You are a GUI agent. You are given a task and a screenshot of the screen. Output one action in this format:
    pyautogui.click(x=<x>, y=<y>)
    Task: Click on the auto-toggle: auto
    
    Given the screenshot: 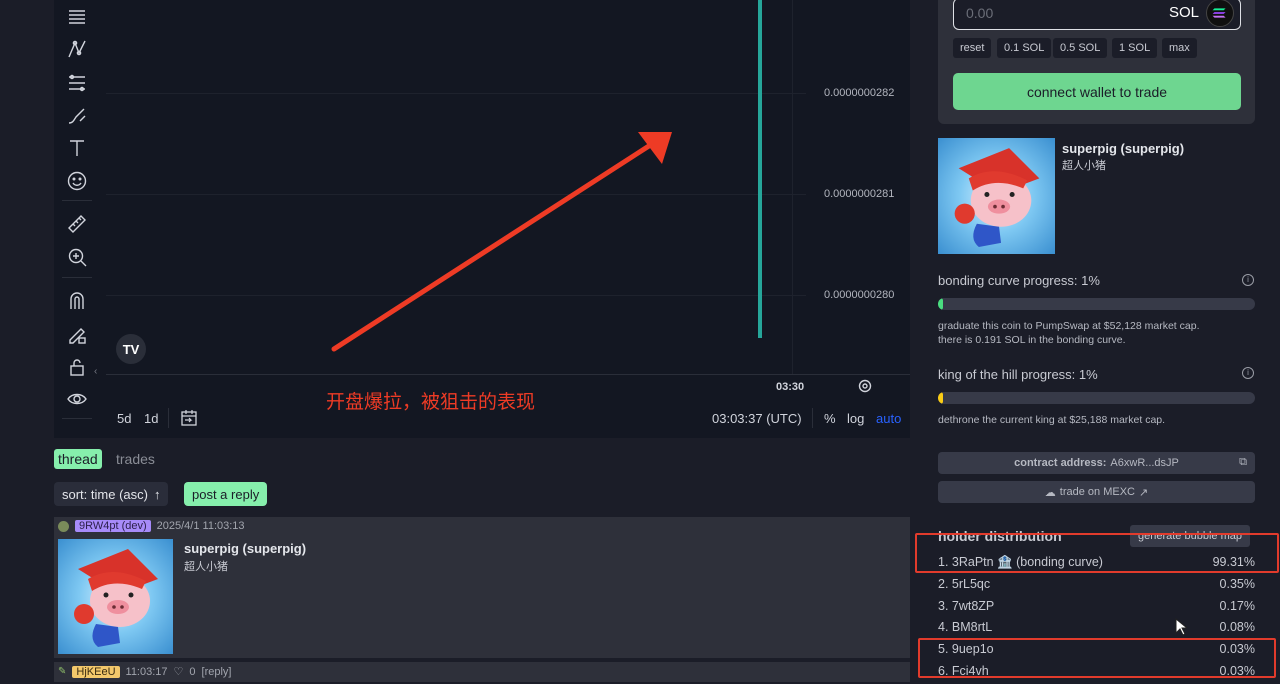 What is the action you would take?
    pyautogui.click(x=888, y=418)
    